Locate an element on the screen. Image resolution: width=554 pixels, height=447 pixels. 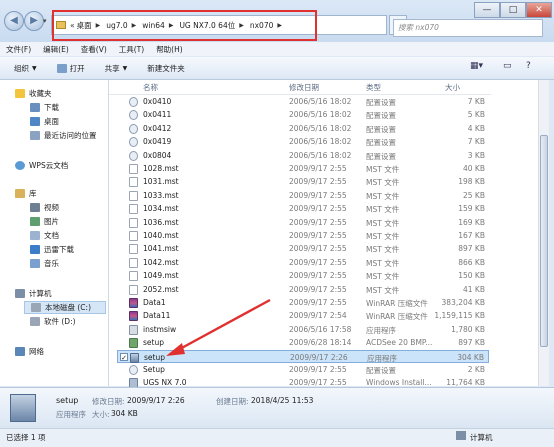
forward-button: ▶ is located at coordinates (34, 21).